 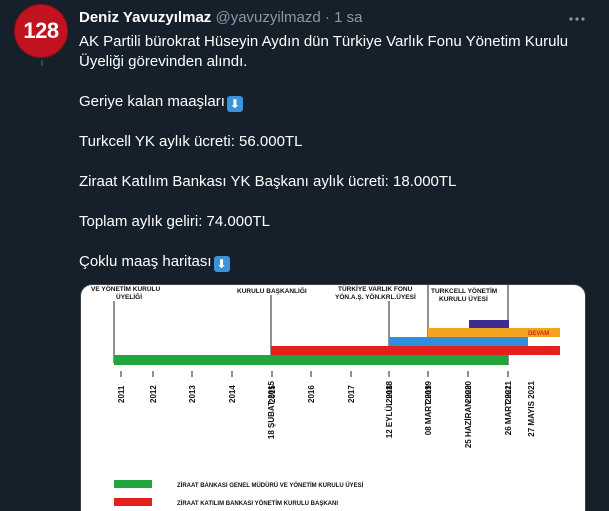 I want to click on display-name: Deniz Yavuzyılmaz, so click(x=145, y=17).